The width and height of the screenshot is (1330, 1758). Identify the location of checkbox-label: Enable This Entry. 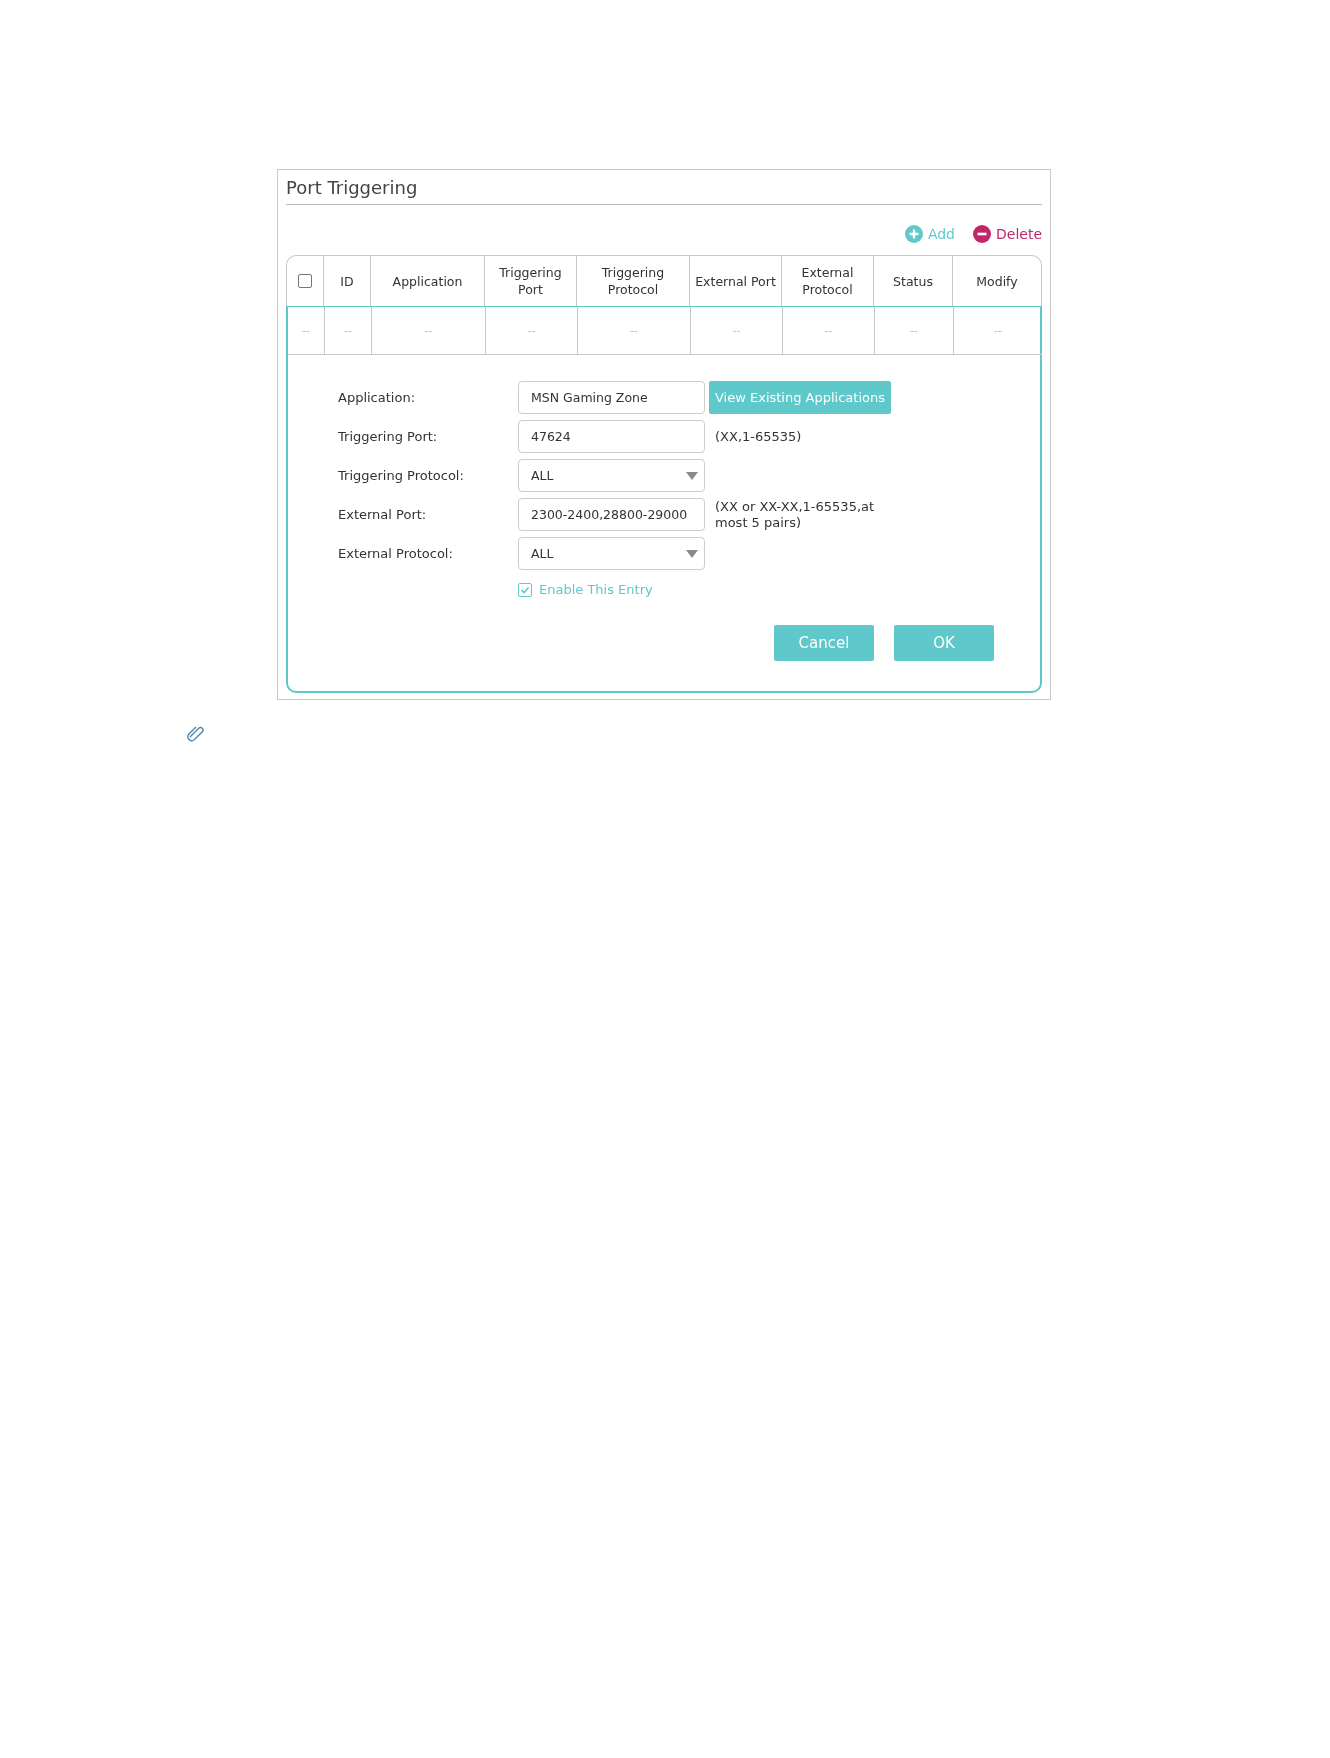
(596, 589).